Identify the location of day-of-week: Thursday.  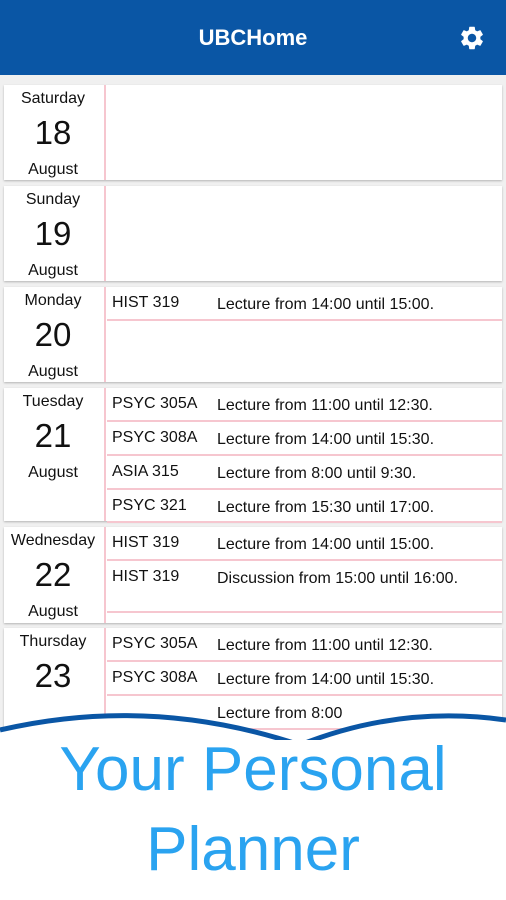
(53, 641).